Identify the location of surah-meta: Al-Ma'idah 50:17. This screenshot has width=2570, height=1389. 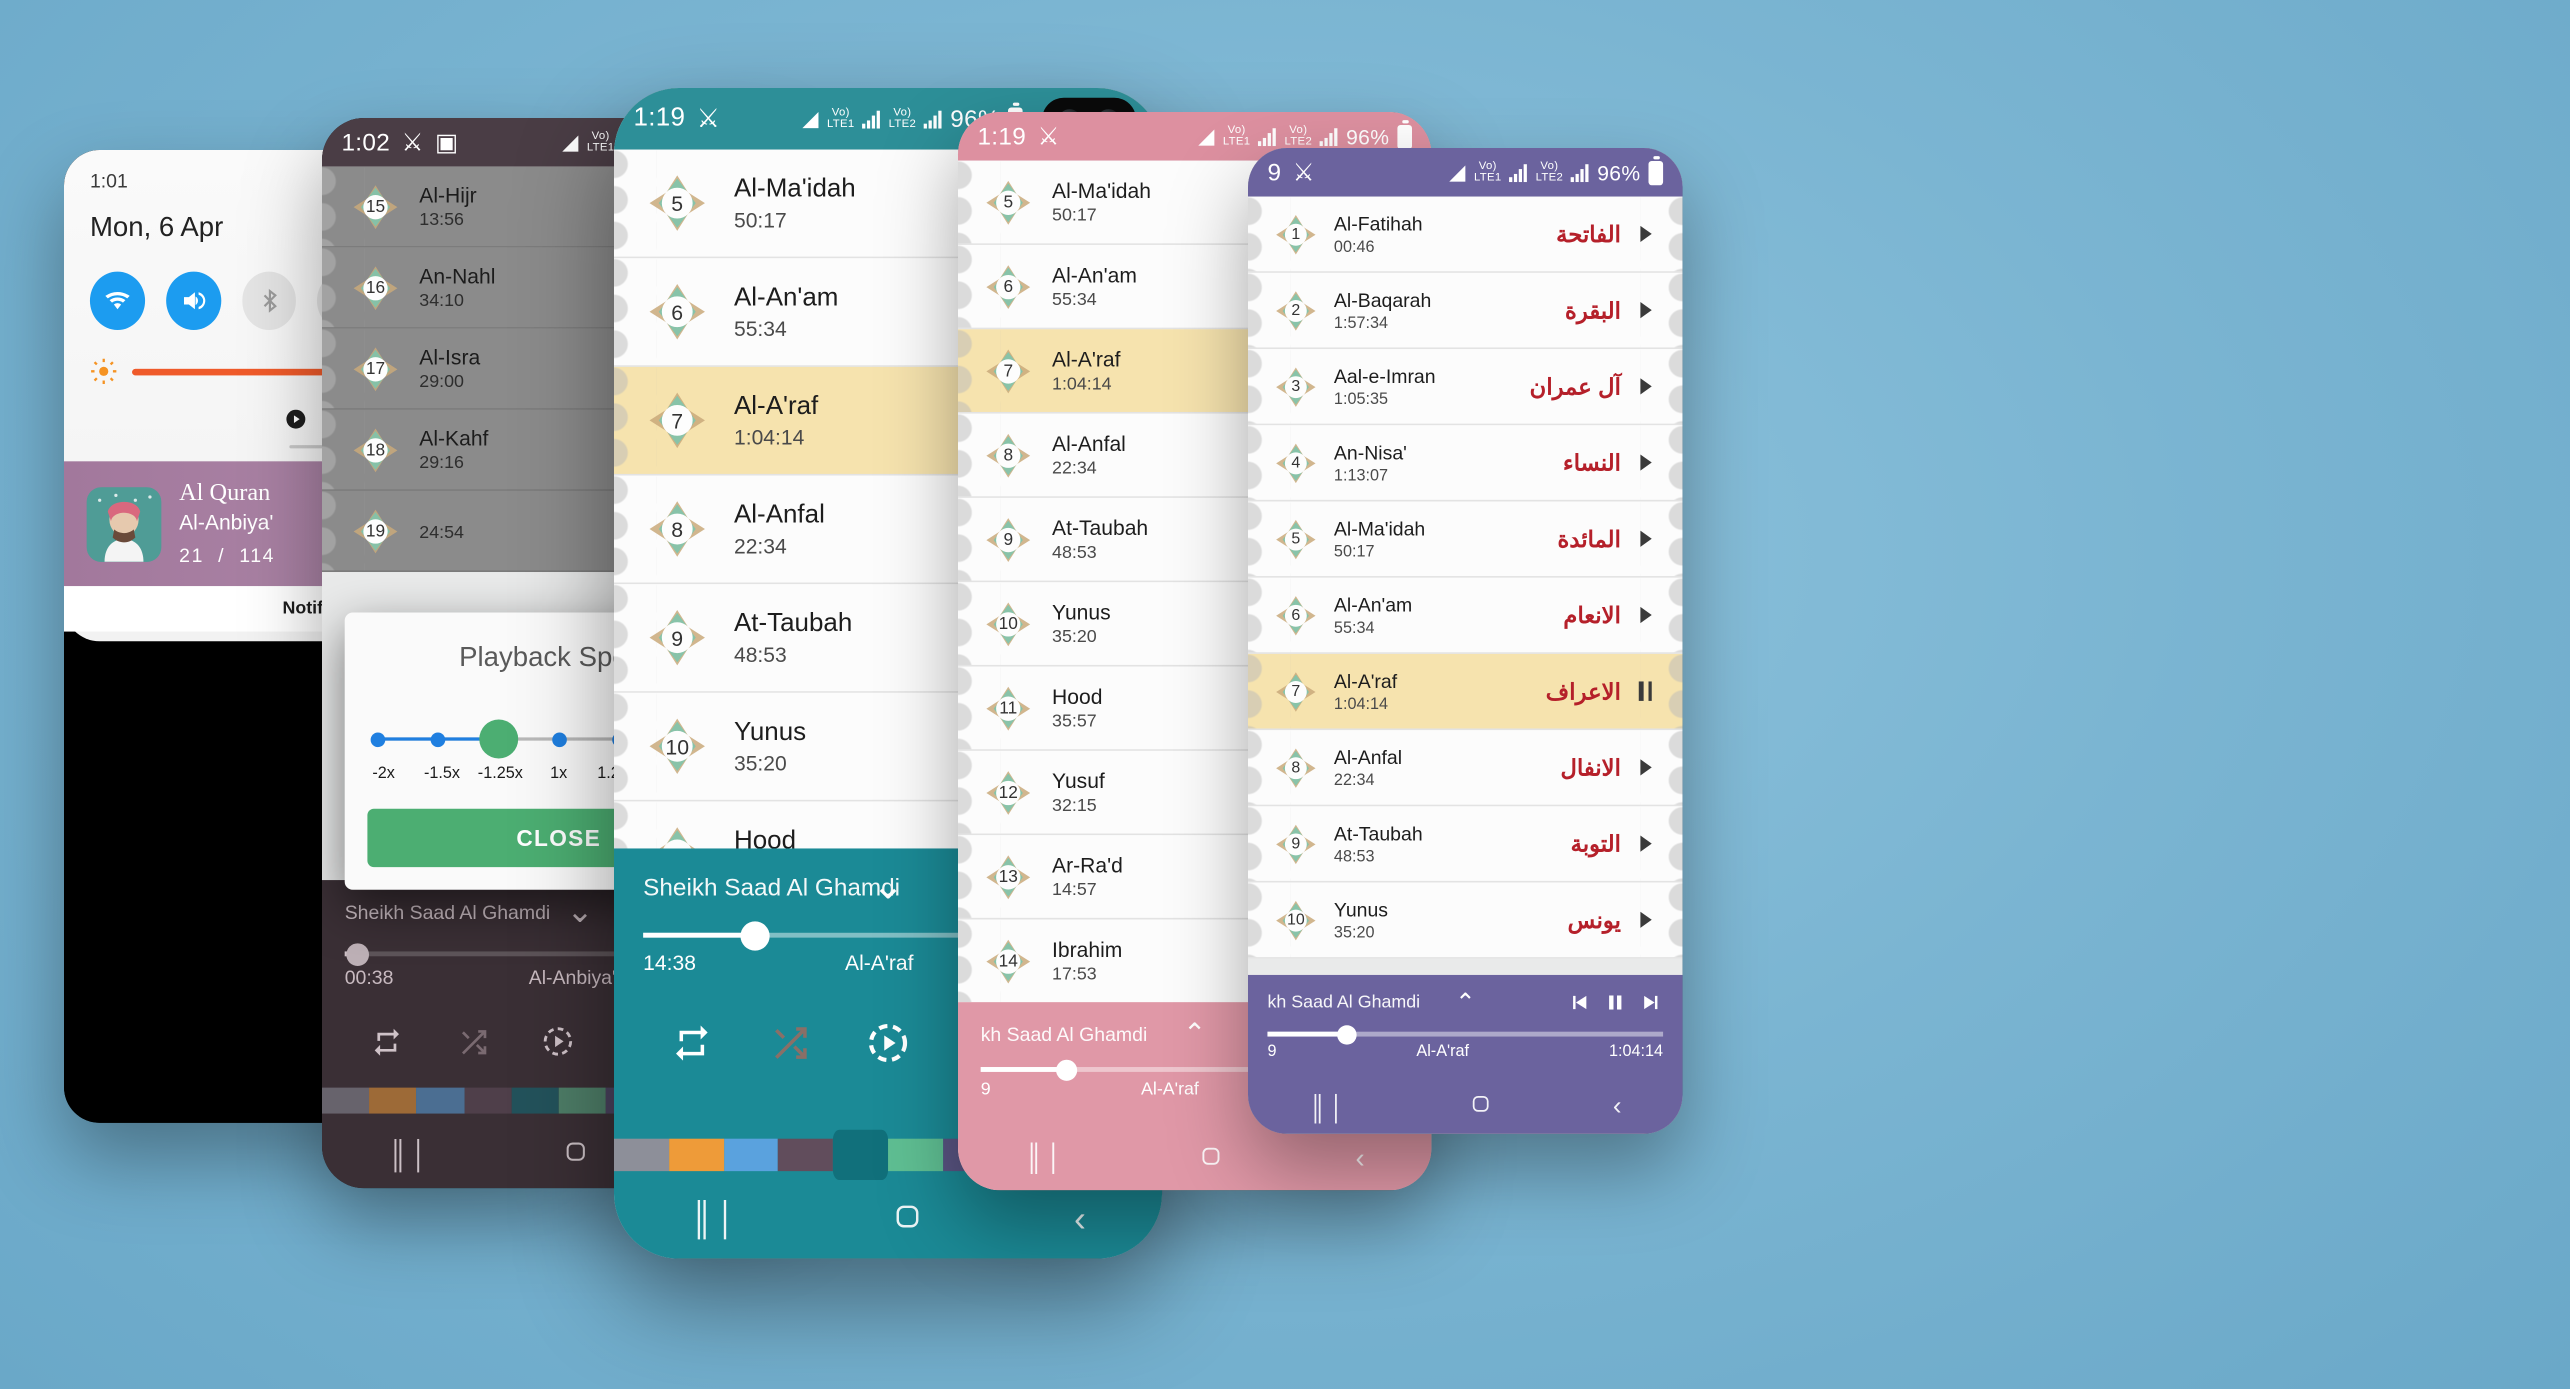
(1438, 539).